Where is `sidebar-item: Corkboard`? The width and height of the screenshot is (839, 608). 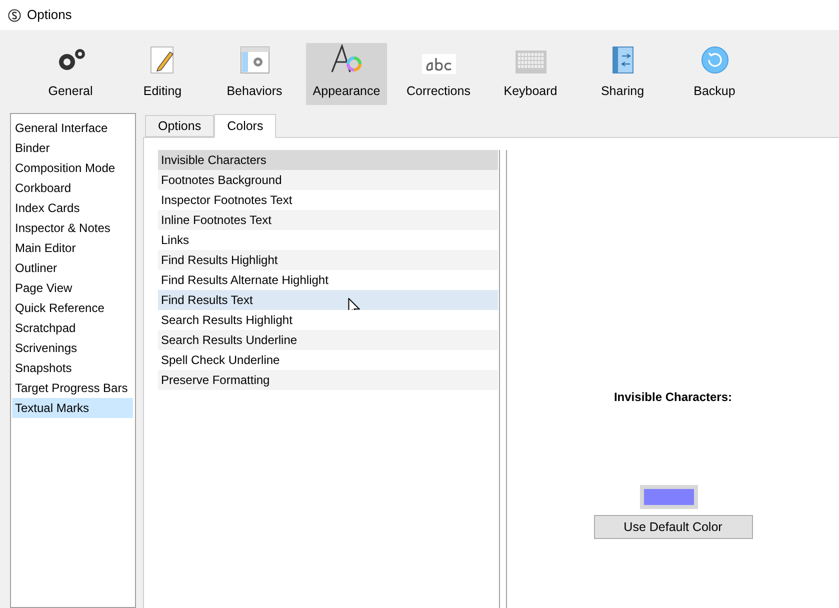 sidebar-item: Corkboard is located at coordinates (72, 188).